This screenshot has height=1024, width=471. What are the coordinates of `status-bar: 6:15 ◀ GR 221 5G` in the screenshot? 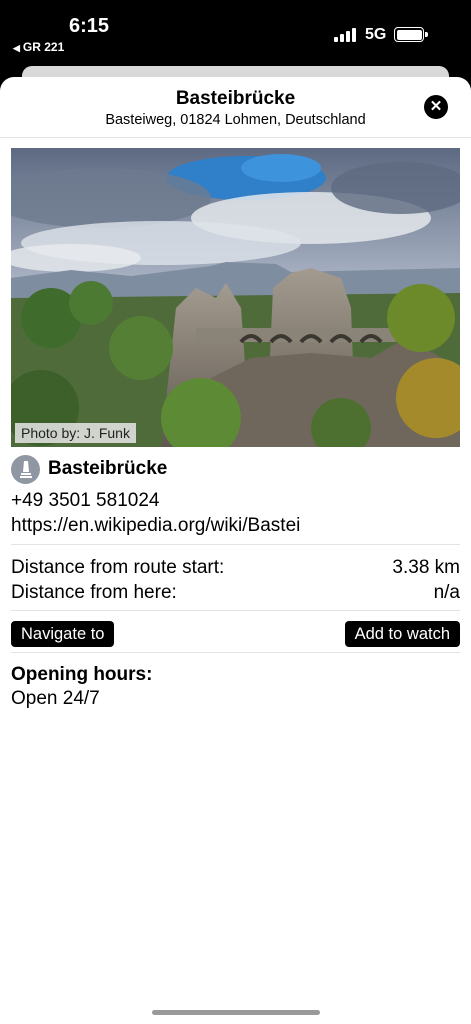 It's located at (235, 33).